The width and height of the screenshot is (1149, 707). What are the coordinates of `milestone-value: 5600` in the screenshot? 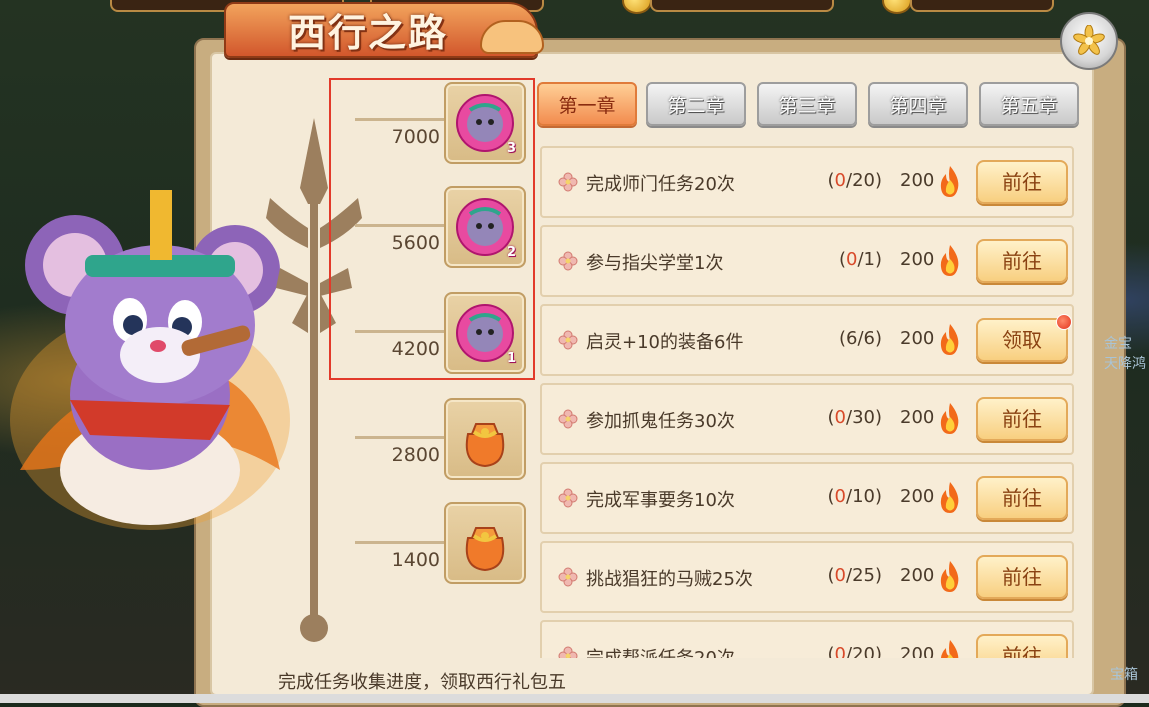 It's located at (415, 243).